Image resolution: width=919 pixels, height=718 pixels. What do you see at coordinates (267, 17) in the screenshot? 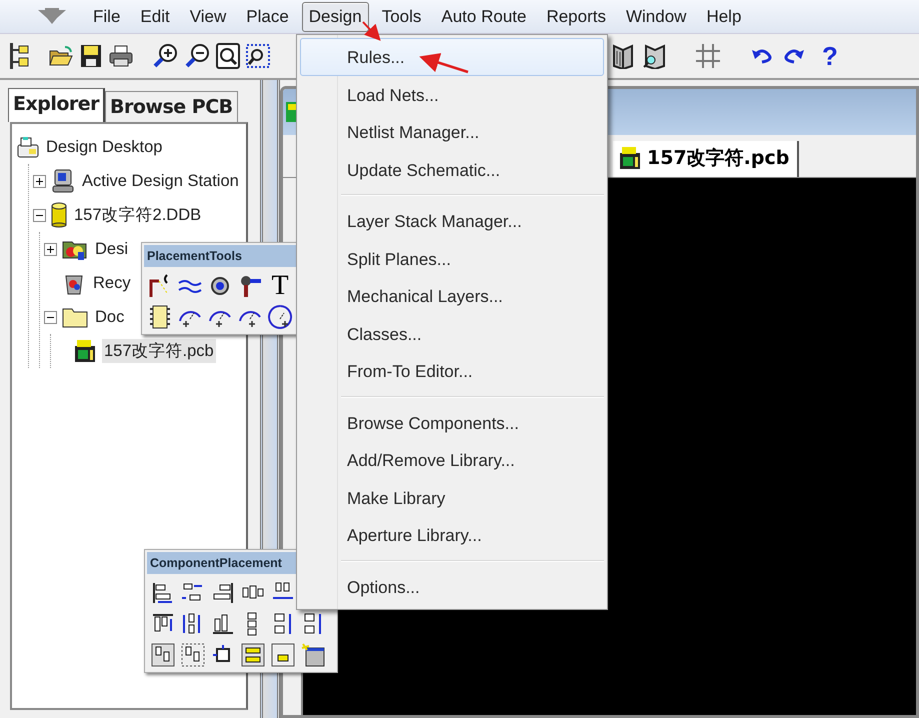
I see `menu-item: Place` at bounding box center [267, 17].